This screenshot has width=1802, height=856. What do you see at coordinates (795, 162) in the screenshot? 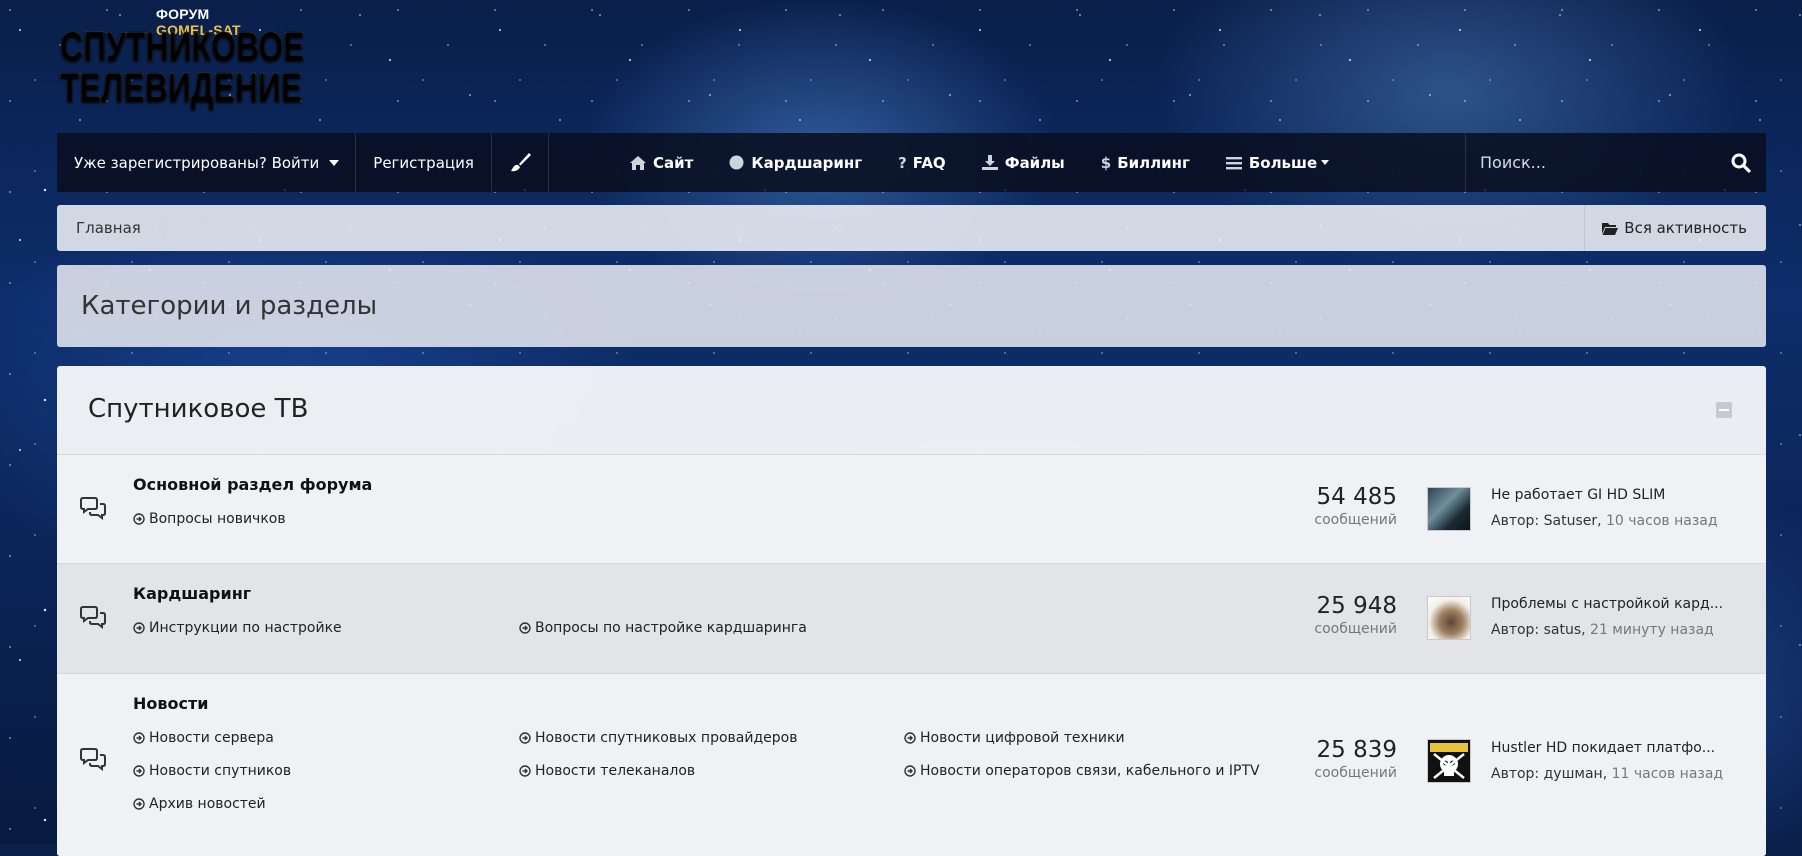
I see `nav-item-cardsharing: Кардшаринг` at bounding box center [795, 162].